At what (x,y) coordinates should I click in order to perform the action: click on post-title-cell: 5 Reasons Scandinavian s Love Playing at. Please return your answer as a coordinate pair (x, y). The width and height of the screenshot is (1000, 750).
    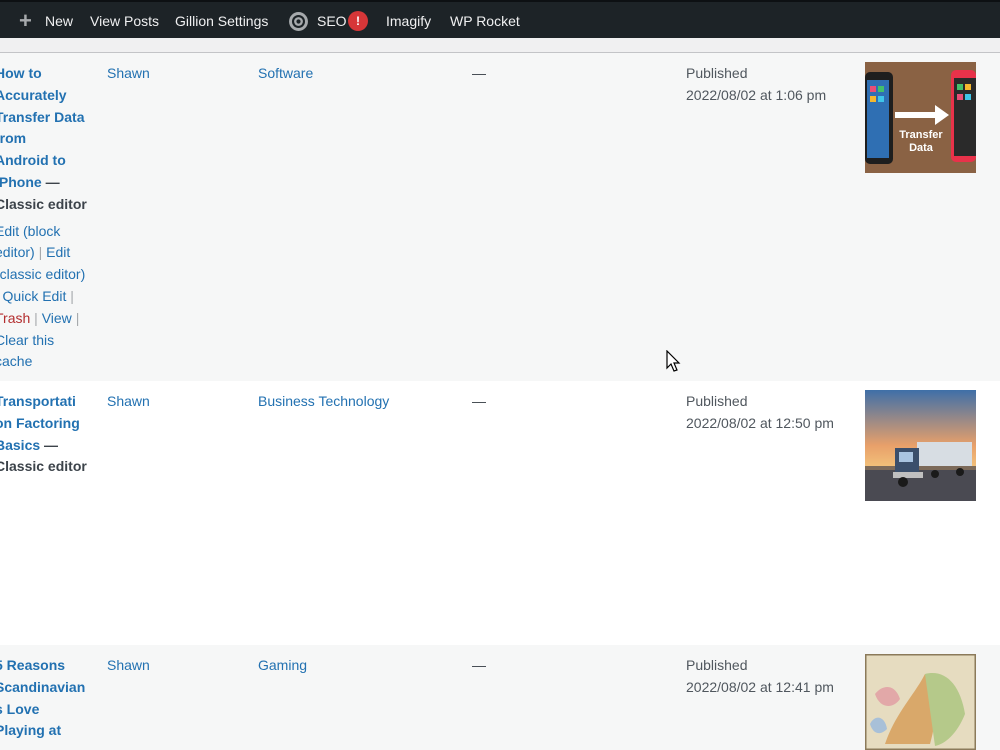
    Looking at the image, I should click on (43, 698).